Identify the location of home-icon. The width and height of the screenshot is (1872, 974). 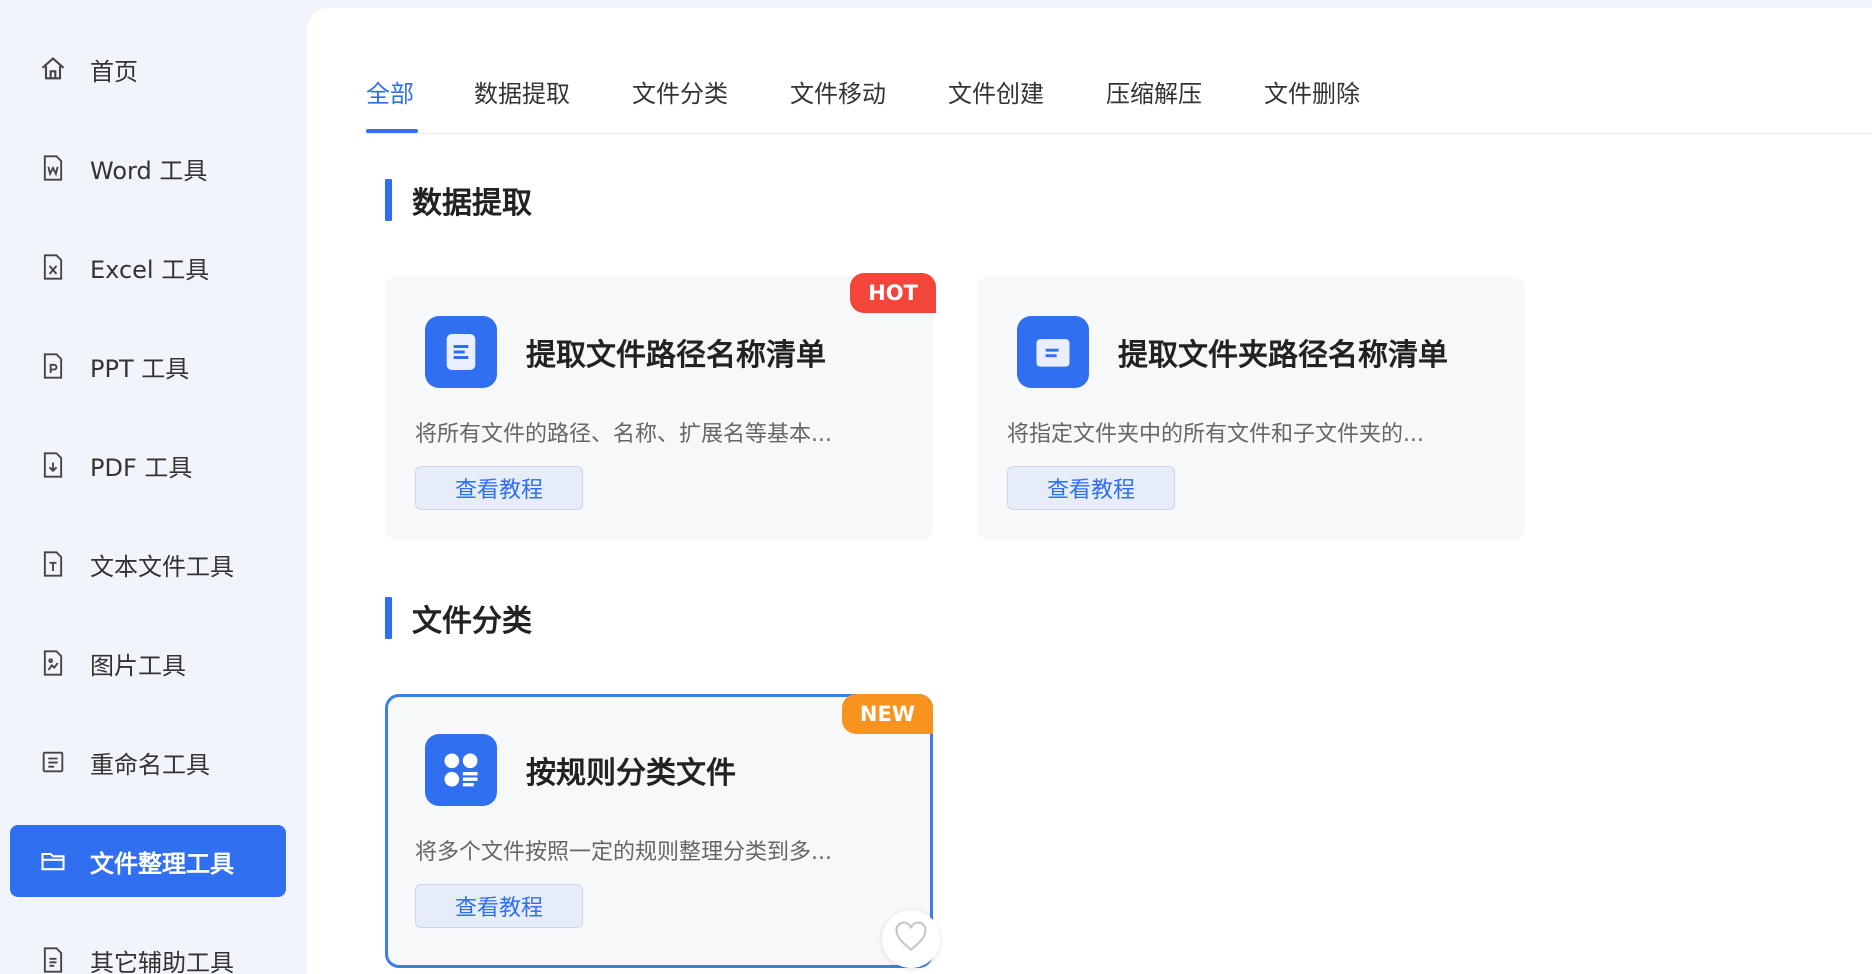
(53, 69).